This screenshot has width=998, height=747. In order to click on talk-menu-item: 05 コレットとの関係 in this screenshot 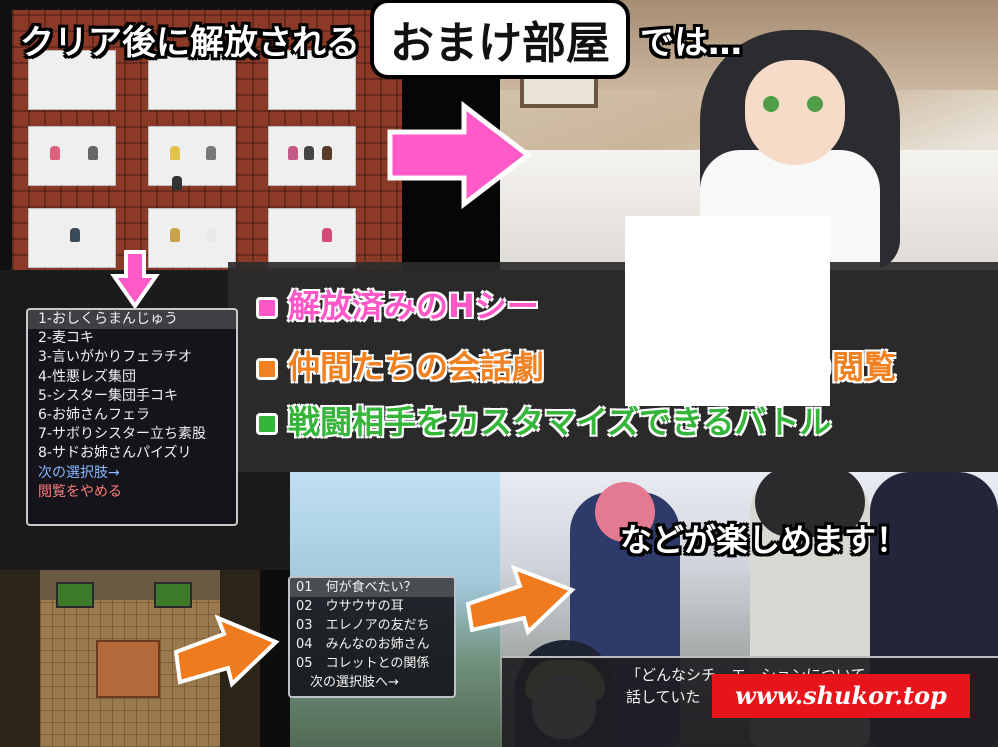, I will do `click(372, 663)`.